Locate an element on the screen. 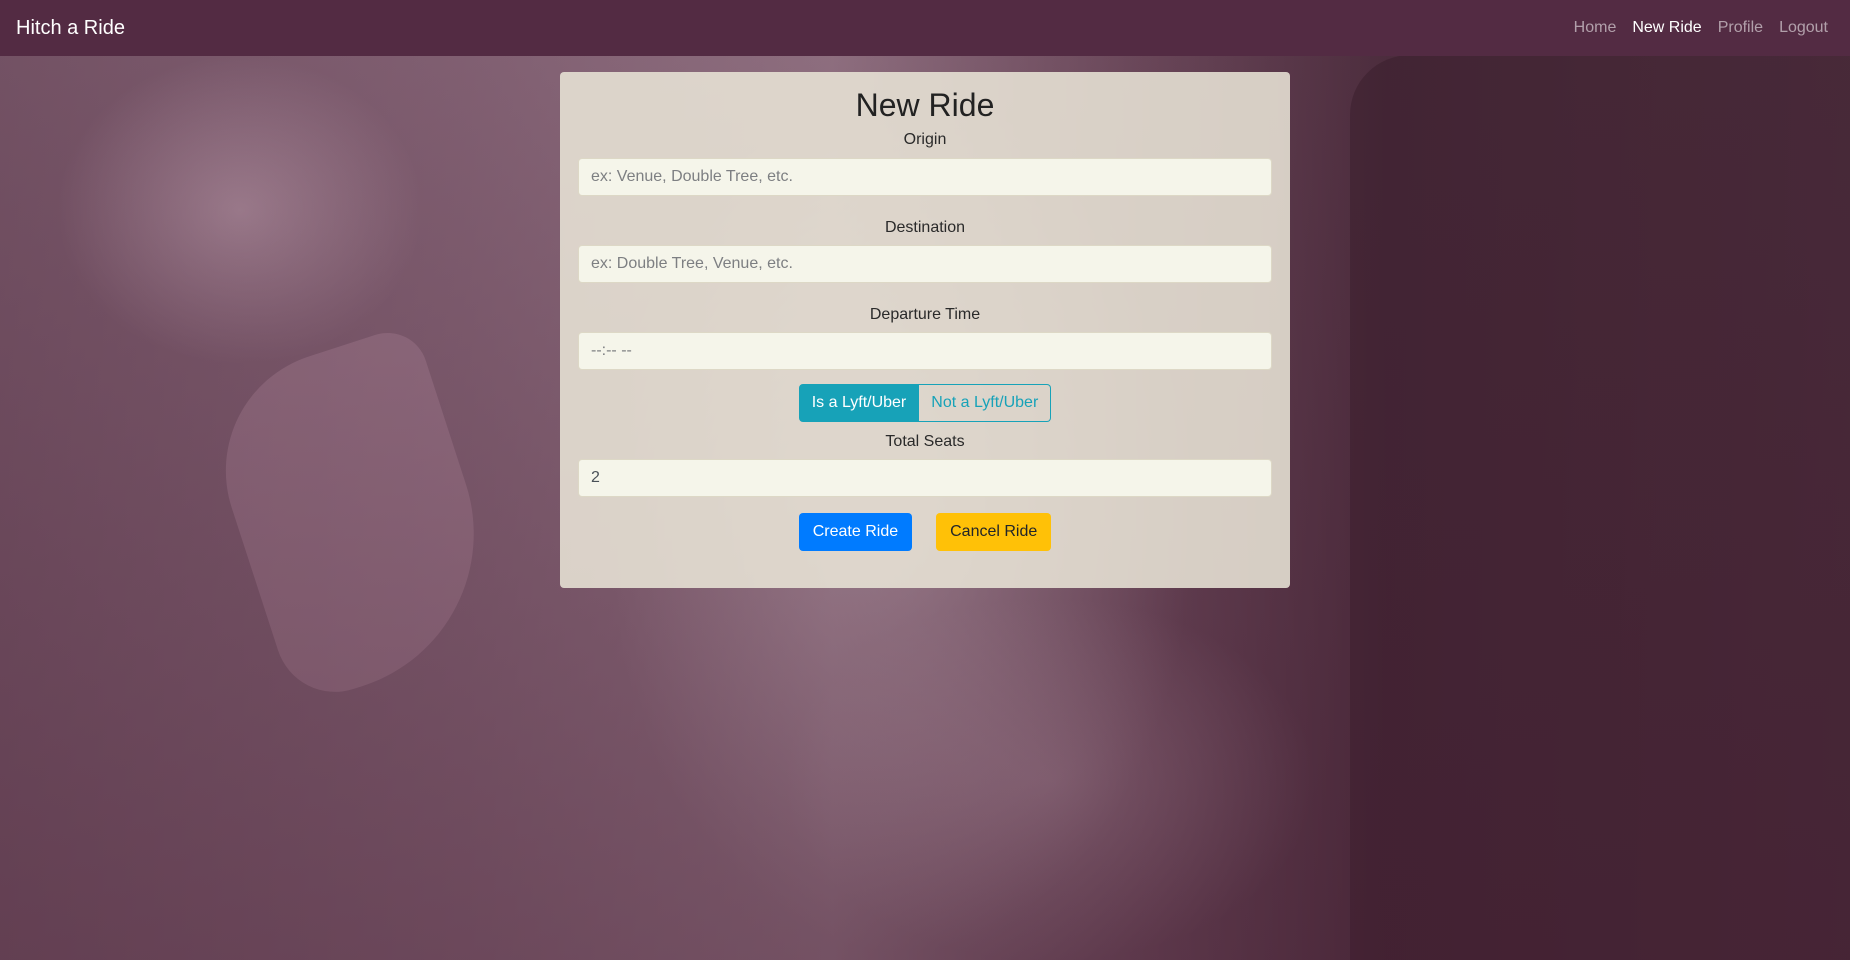 This screenshot has width=1850, height=960. departure-time-input is located at coordinates (925, 350).